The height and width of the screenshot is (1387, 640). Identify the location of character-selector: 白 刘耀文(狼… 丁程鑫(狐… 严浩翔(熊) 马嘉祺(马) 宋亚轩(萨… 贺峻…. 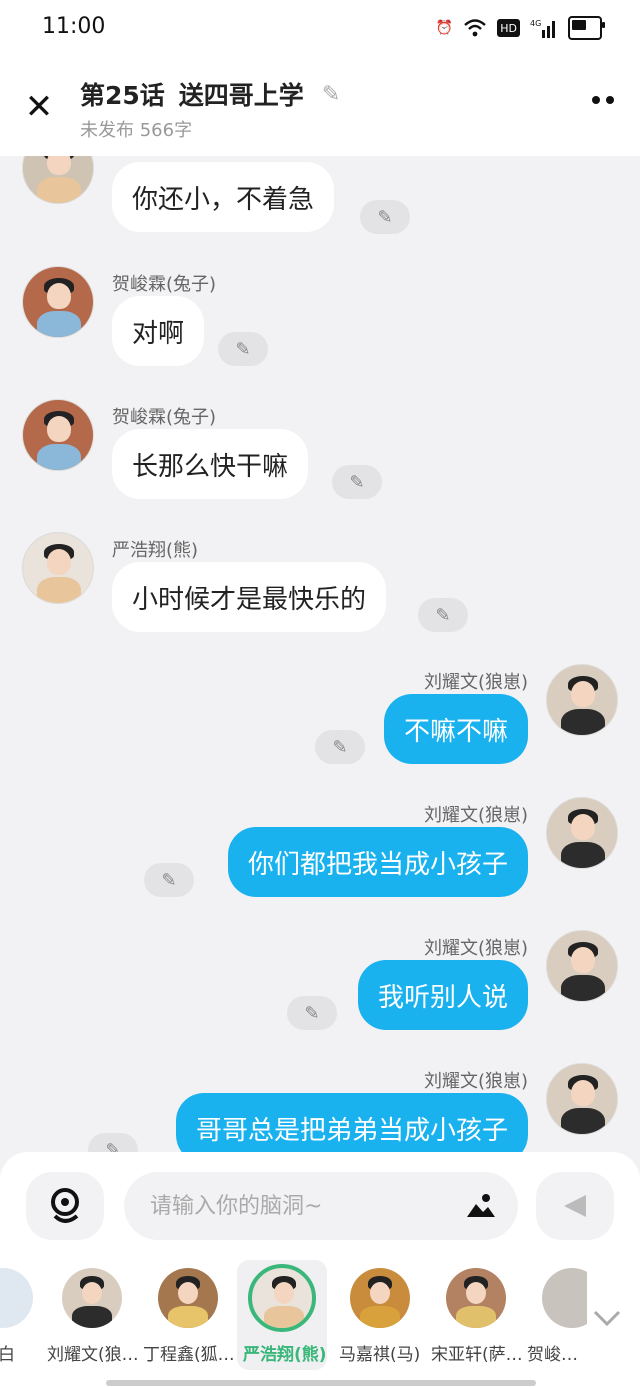
(320, 1315).